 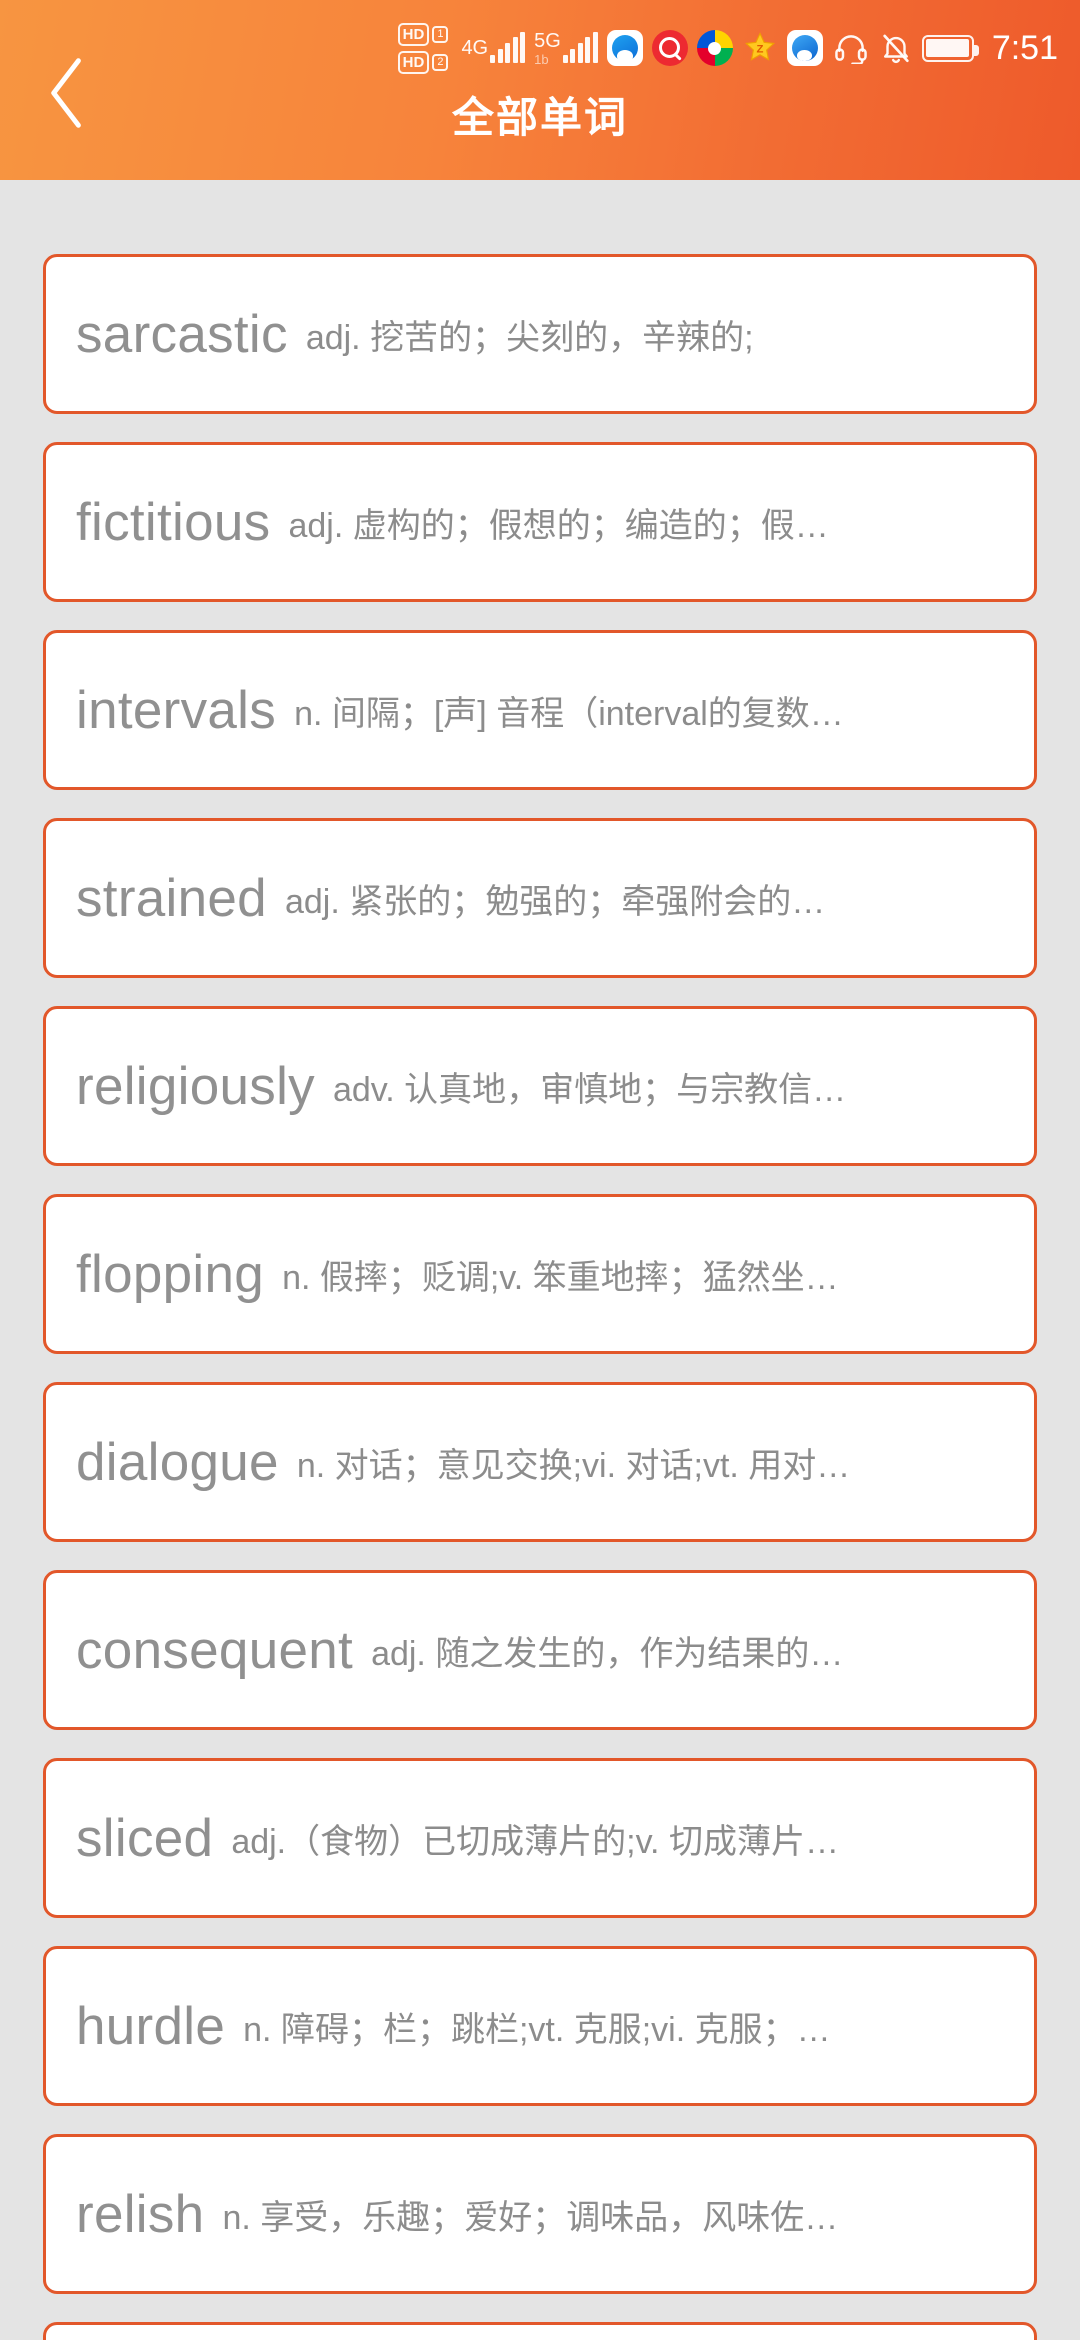 I want to click on sim2-network-type: 5G 1b, so click(x=547, y=48).